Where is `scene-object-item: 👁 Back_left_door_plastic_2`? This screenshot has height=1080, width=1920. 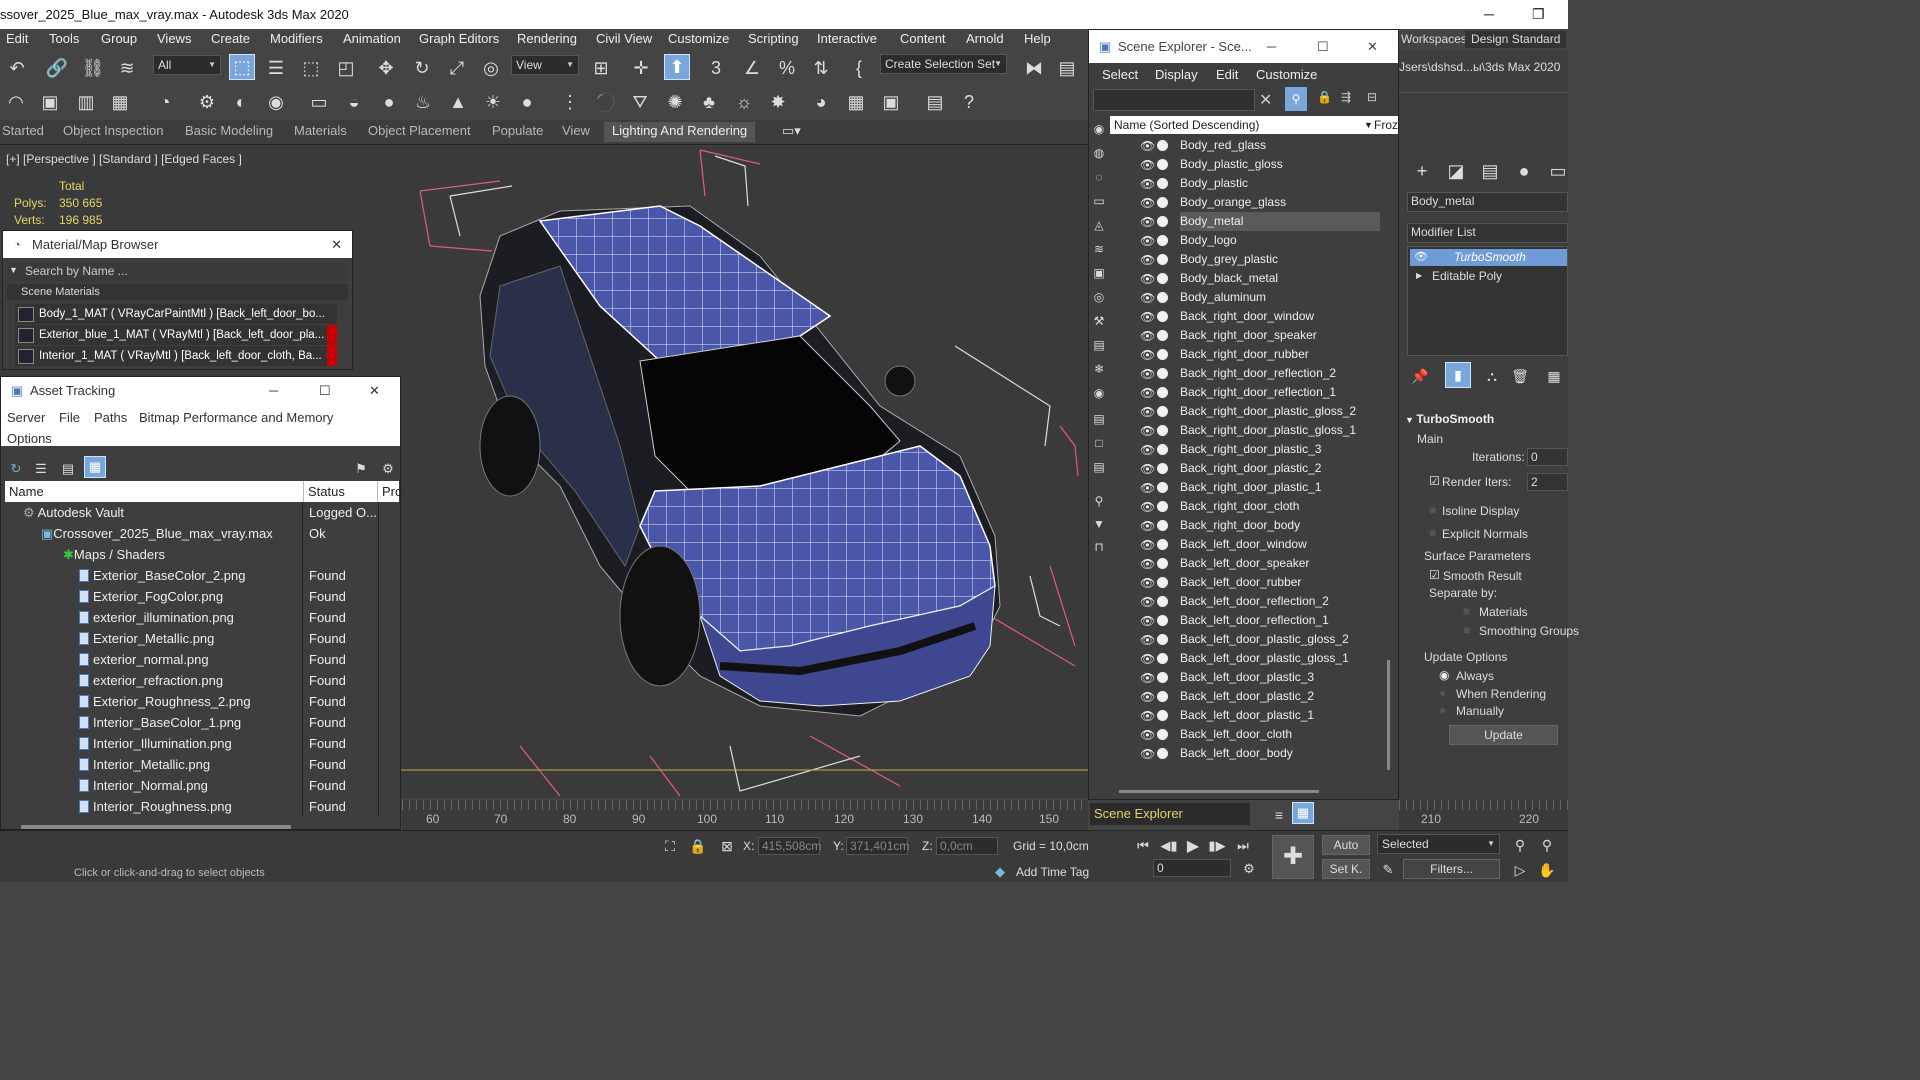 scene-object-item: 👁 Back_left_door_plastic_2 is located at coordinates (1275, 696).